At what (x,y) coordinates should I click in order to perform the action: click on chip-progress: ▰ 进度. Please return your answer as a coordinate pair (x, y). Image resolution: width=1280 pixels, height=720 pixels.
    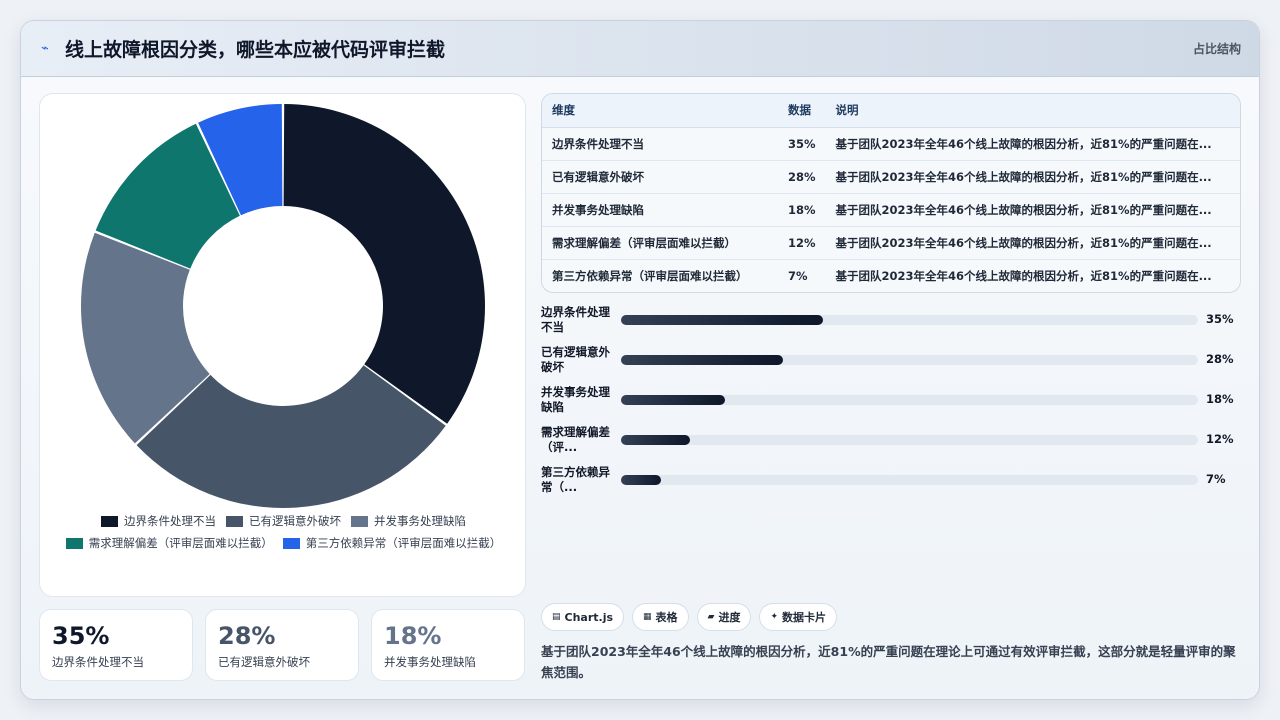
    Looking at the image, I should click on (724, 617).